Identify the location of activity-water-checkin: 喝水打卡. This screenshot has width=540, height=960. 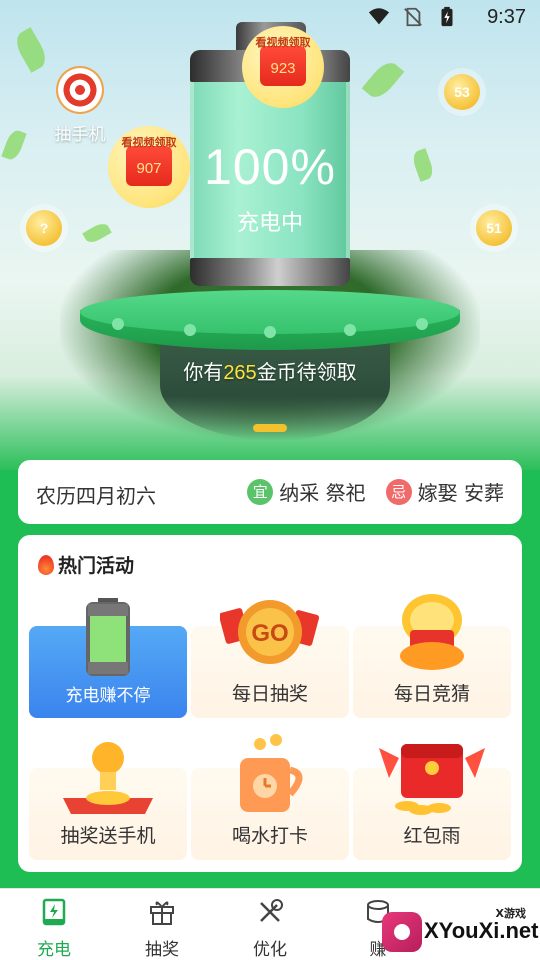
(270, 797).